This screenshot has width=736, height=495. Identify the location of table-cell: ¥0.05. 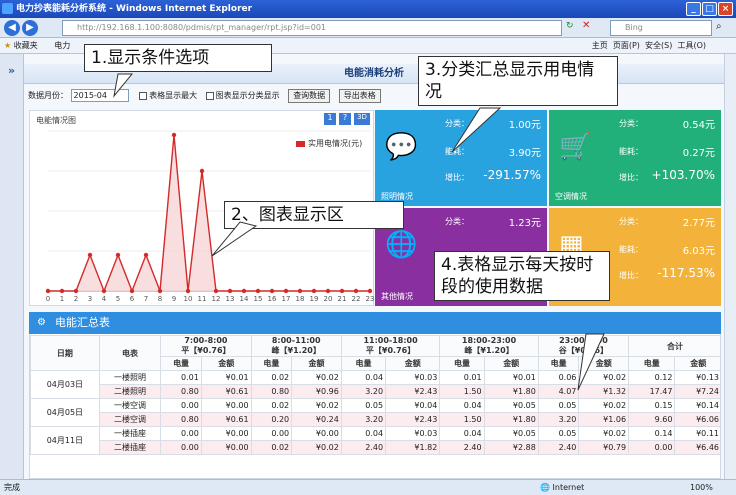
(511, 405).